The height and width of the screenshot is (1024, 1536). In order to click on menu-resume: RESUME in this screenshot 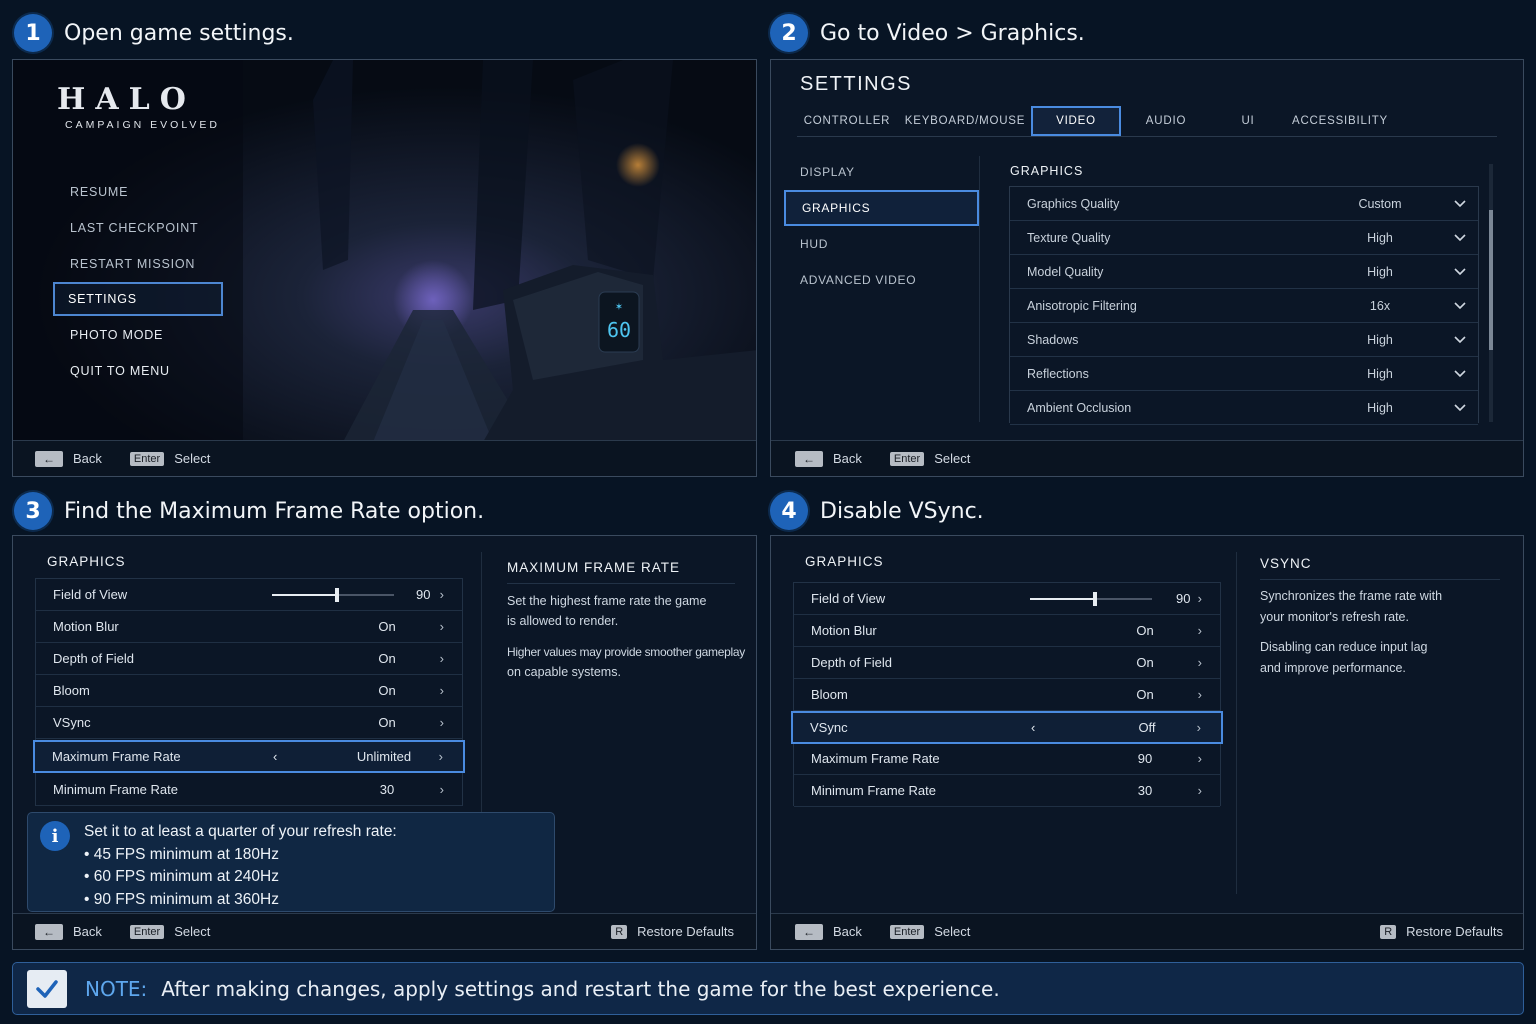, I will do `click(142, 192)`.